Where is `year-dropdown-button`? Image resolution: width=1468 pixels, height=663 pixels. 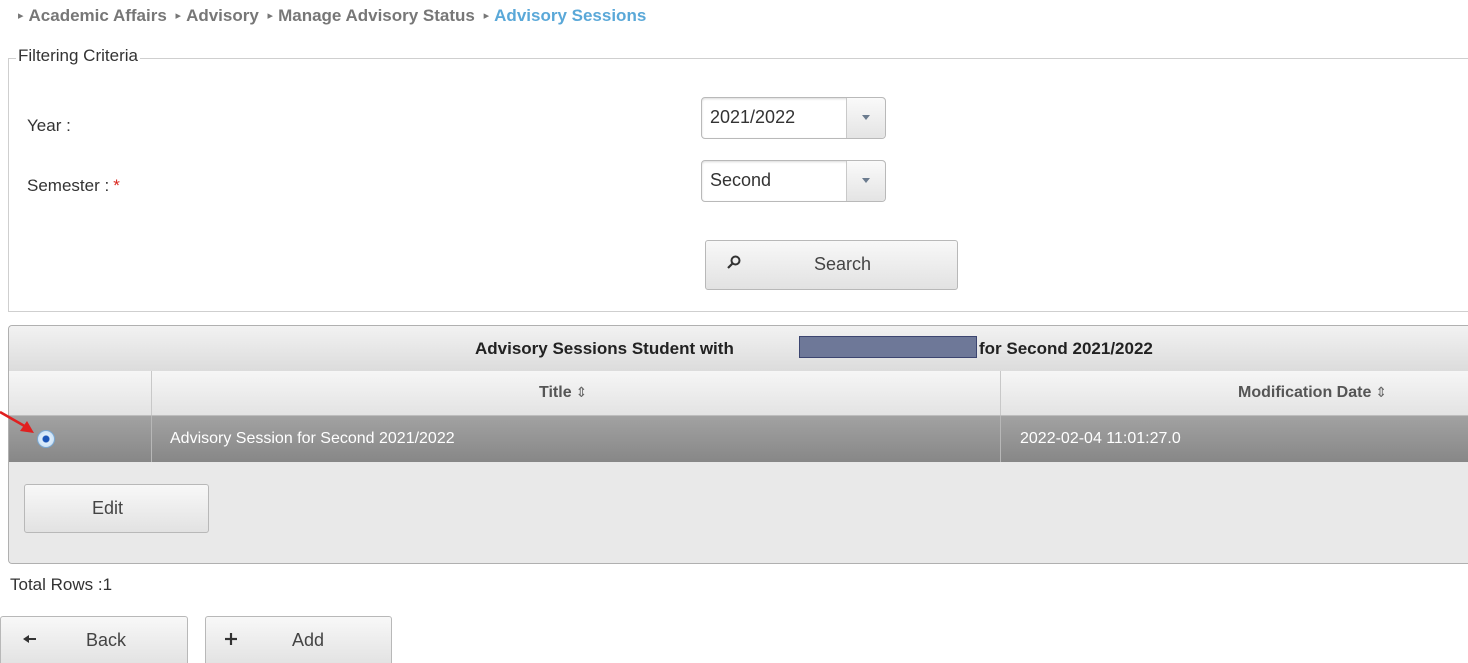 year-dropdown-button is located at coordinates (865, 118).